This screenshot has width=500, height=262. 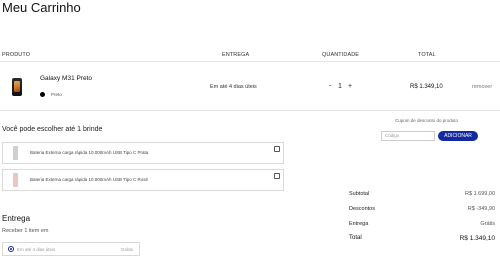 What do you see at coordinates (41, 7) in the screenshot?
I see `page-title: Meu Carrinho` at bounding box center [41, 7].